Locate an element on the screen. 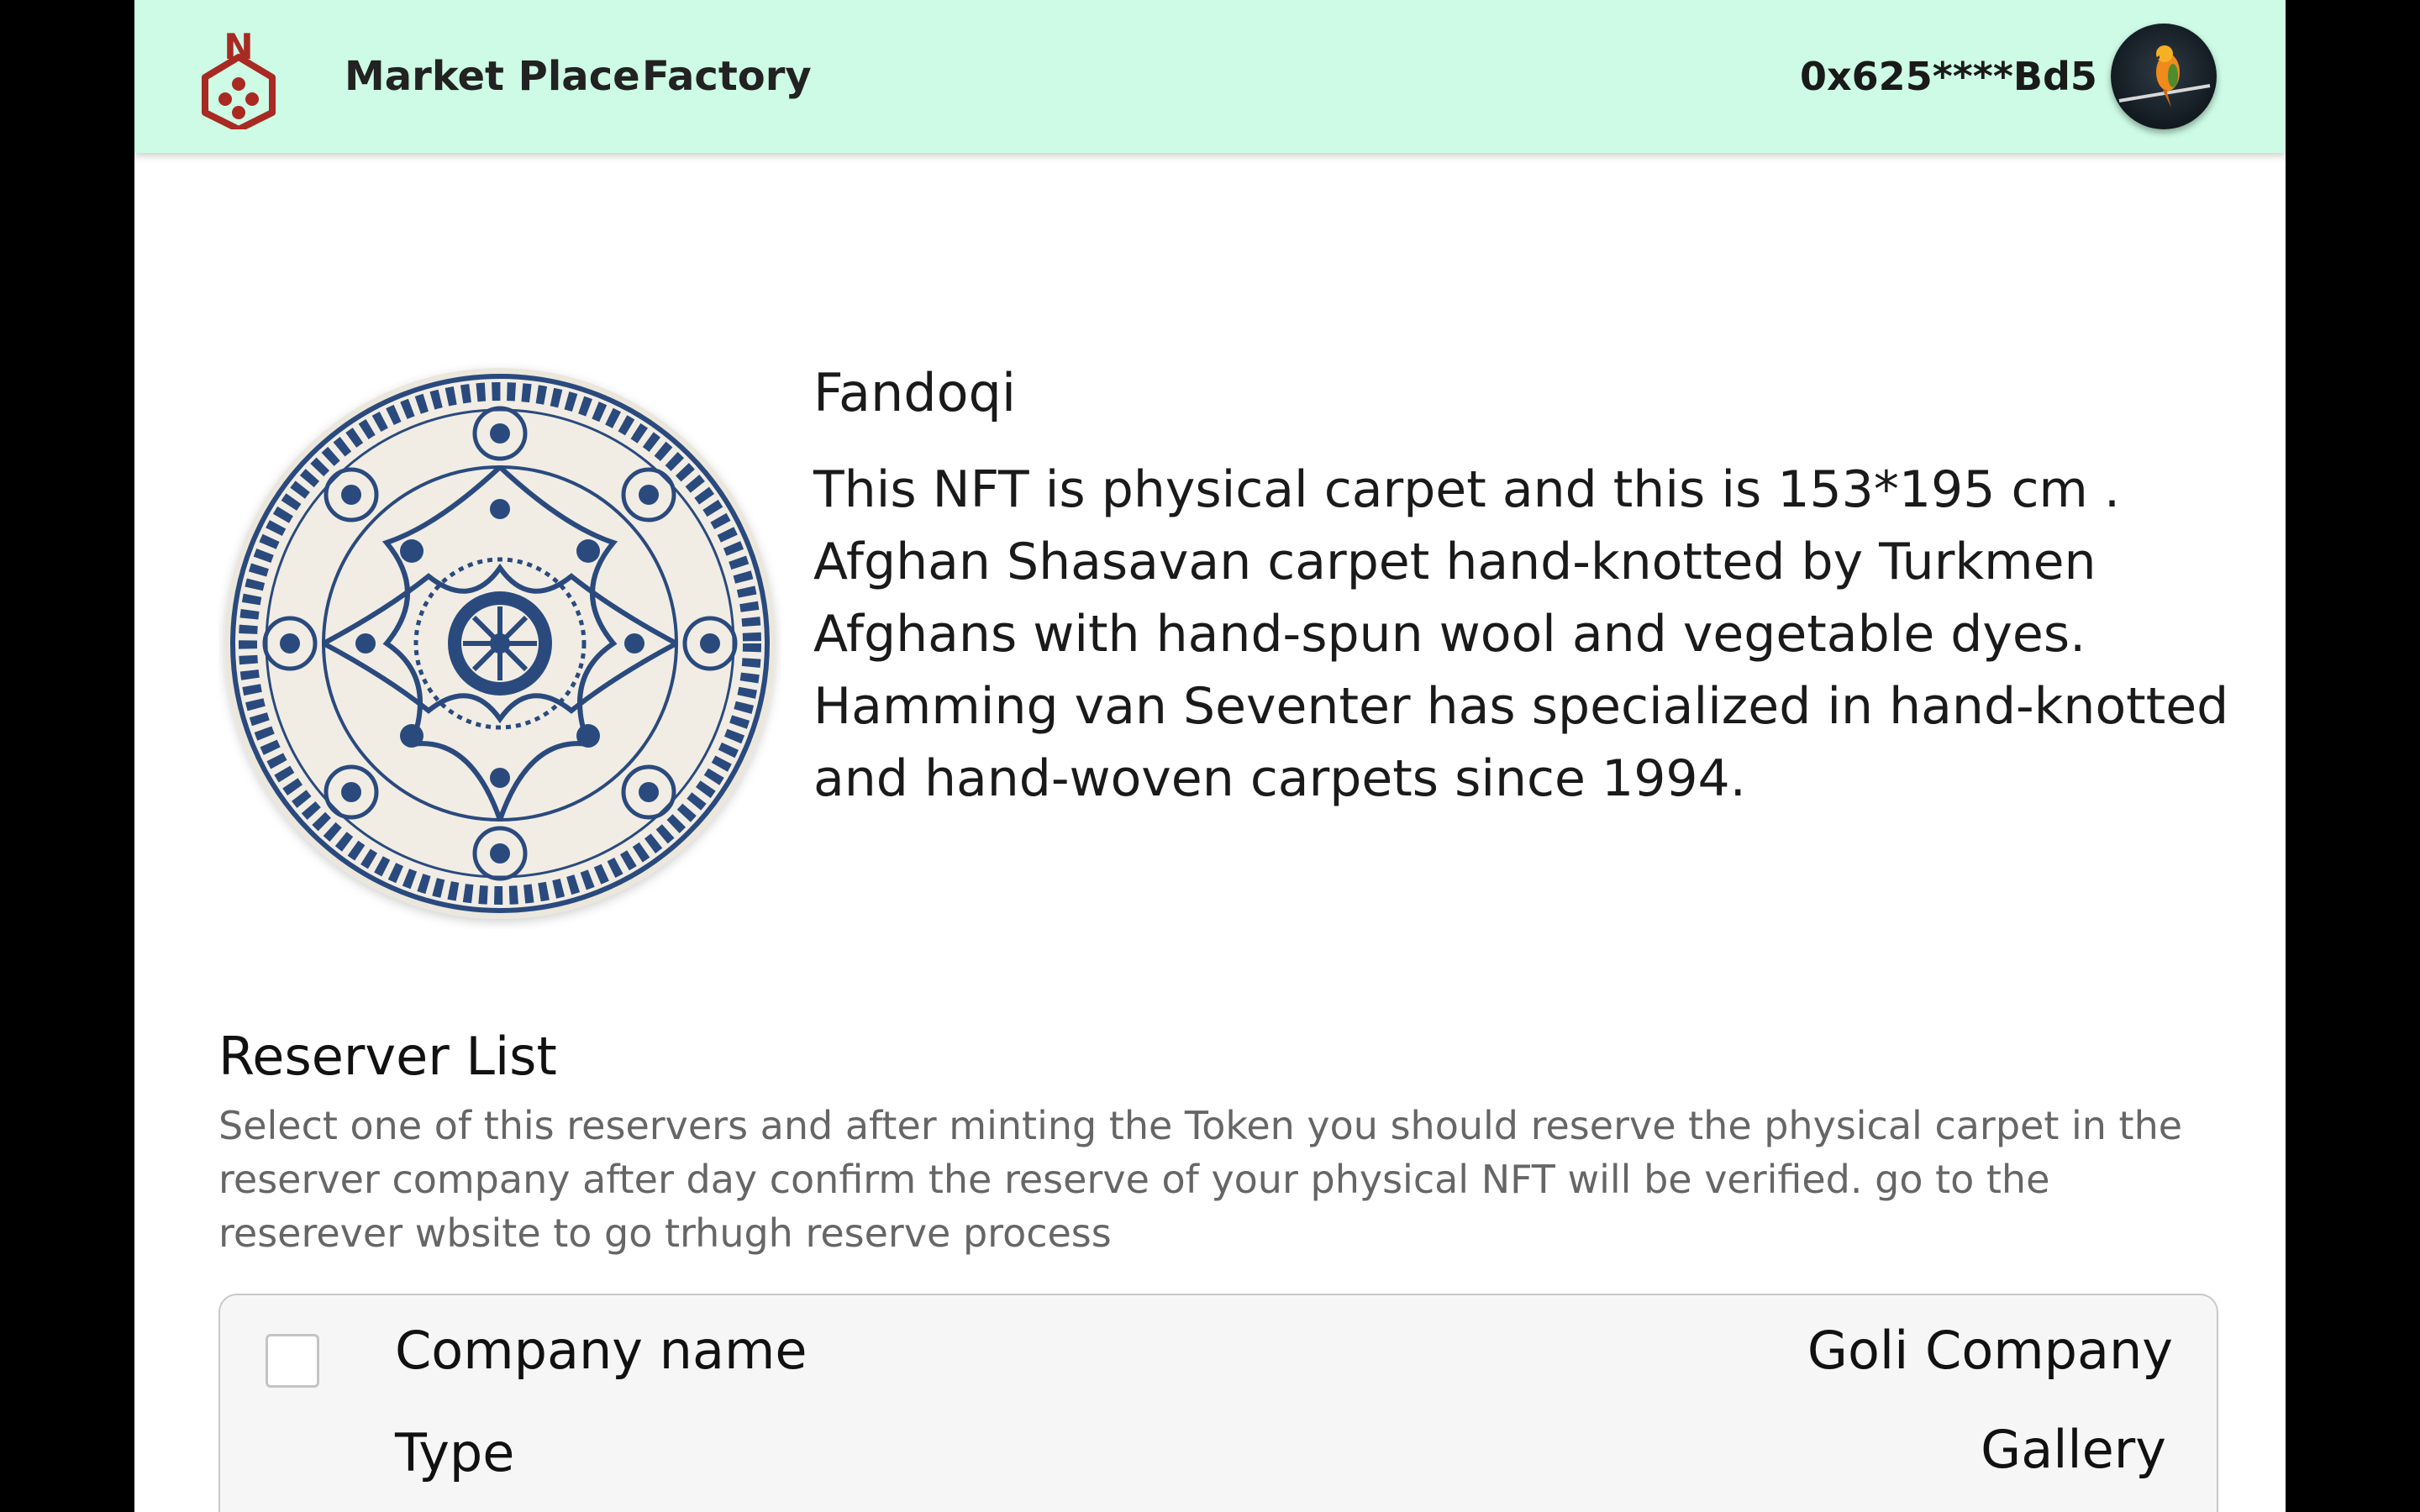 The image size is (2420, 1512). reserver-checkbox is located at coordinates (292, 1361).